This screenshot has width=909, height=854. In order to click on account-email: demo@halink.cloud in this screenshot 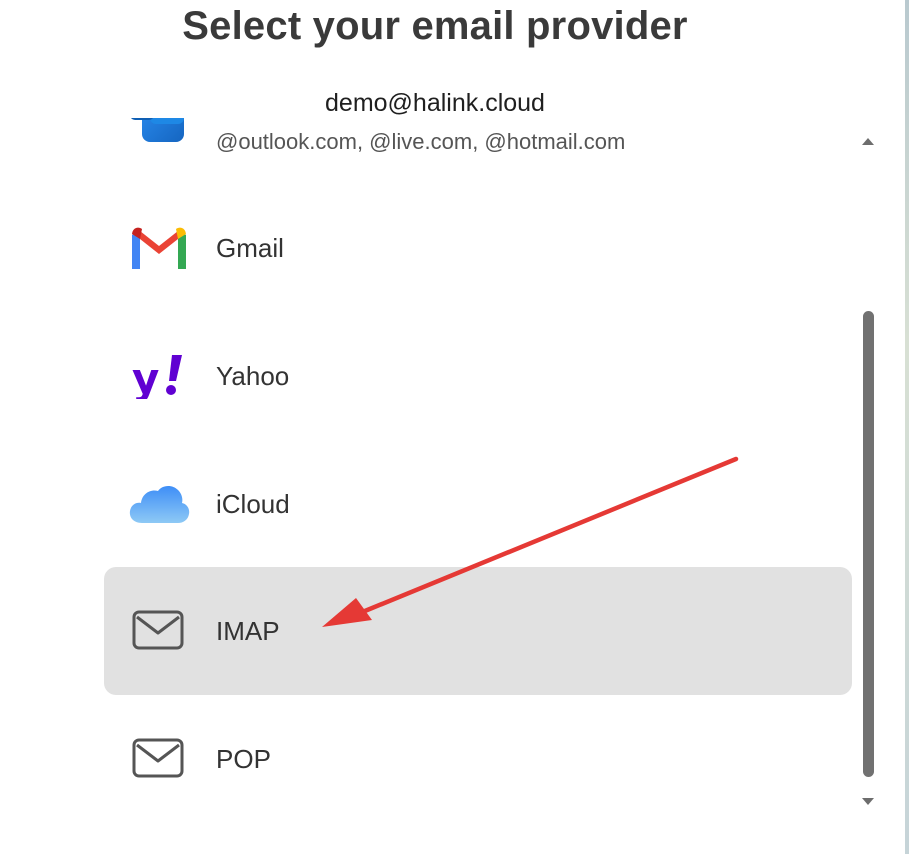, I will do `click(435, 103)`.